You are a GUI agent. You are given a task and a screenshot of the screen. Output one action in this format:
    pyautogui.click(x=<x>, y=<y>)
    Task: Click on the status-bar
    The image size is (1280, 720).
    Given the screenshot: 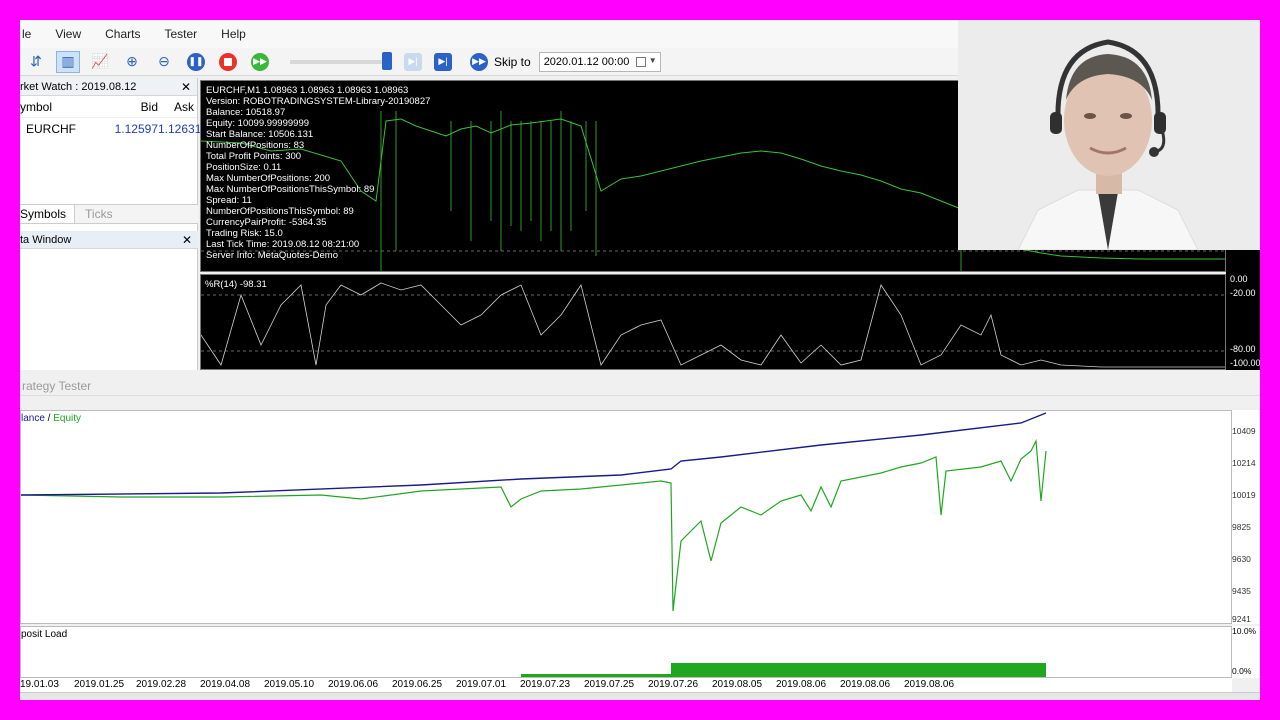 What is the action you would take?
    pyautogui.click(x=640, y=696)
    